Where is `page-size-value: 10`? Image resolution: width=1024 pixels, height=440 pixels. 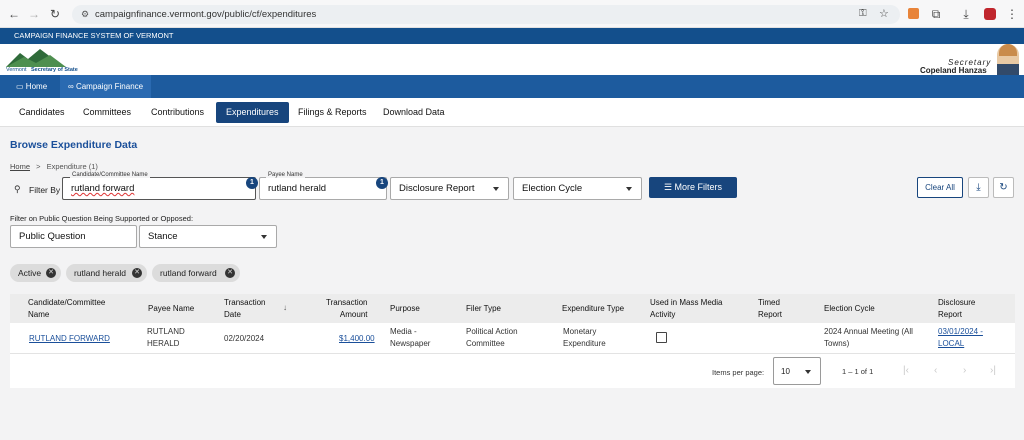
page-size-value: 10 is located at coordinates (785, 371).